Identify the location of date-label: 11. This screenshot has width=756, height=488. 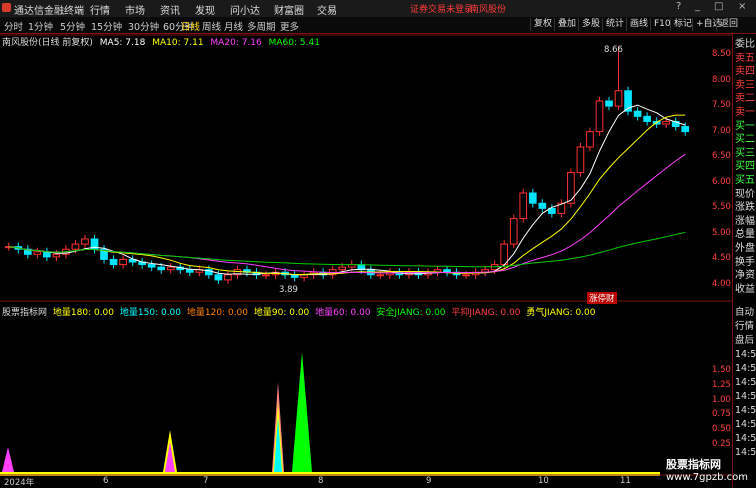
(625, 481).